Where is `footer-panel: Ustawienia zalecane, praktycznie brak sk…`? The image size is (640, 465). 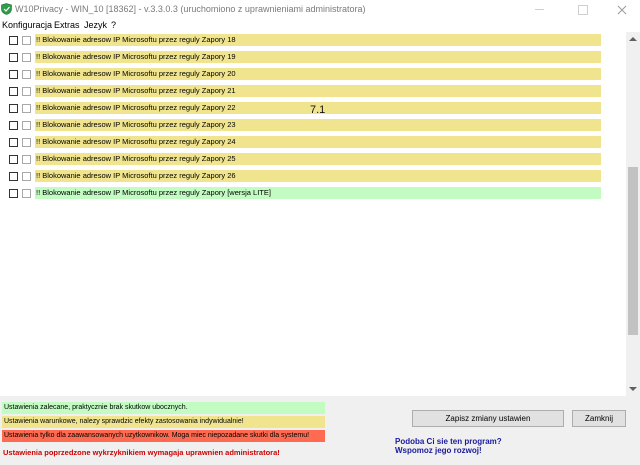
footer-panel: Ustawienia zalecane, praktycznie brak sk… is located at coordinates (320, 430).